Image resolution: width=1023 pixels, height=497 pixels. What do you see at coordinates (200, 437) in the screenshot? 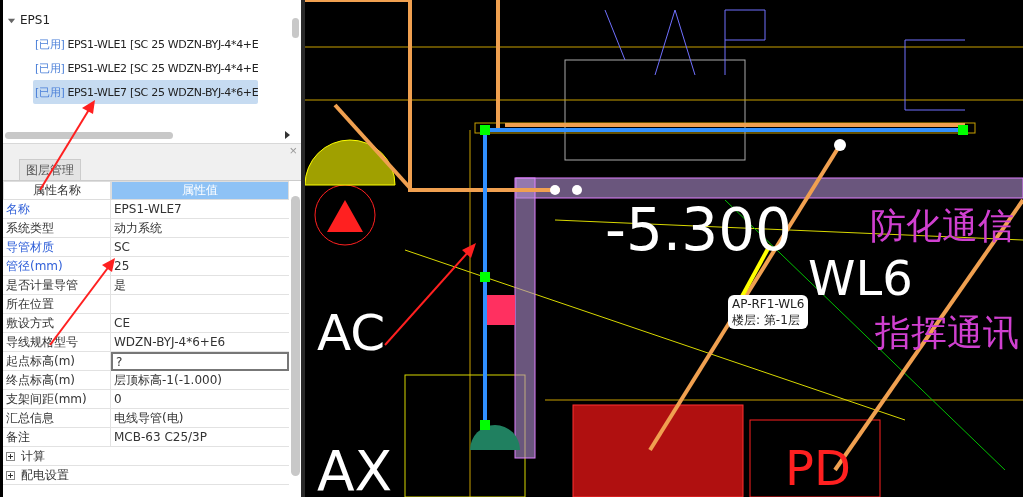
I see `property-value: MCB-63 C25/3P` at bounding box center [200, 437].